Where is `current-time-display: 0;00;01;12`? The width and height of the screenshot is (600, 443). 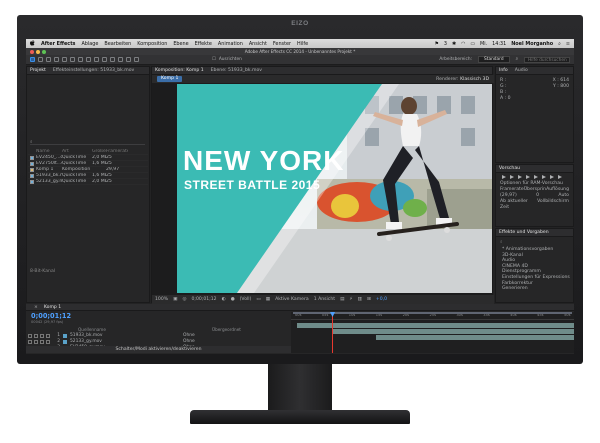 current-time-display: 0;00;01;12 is located at coordinates (204, 299).